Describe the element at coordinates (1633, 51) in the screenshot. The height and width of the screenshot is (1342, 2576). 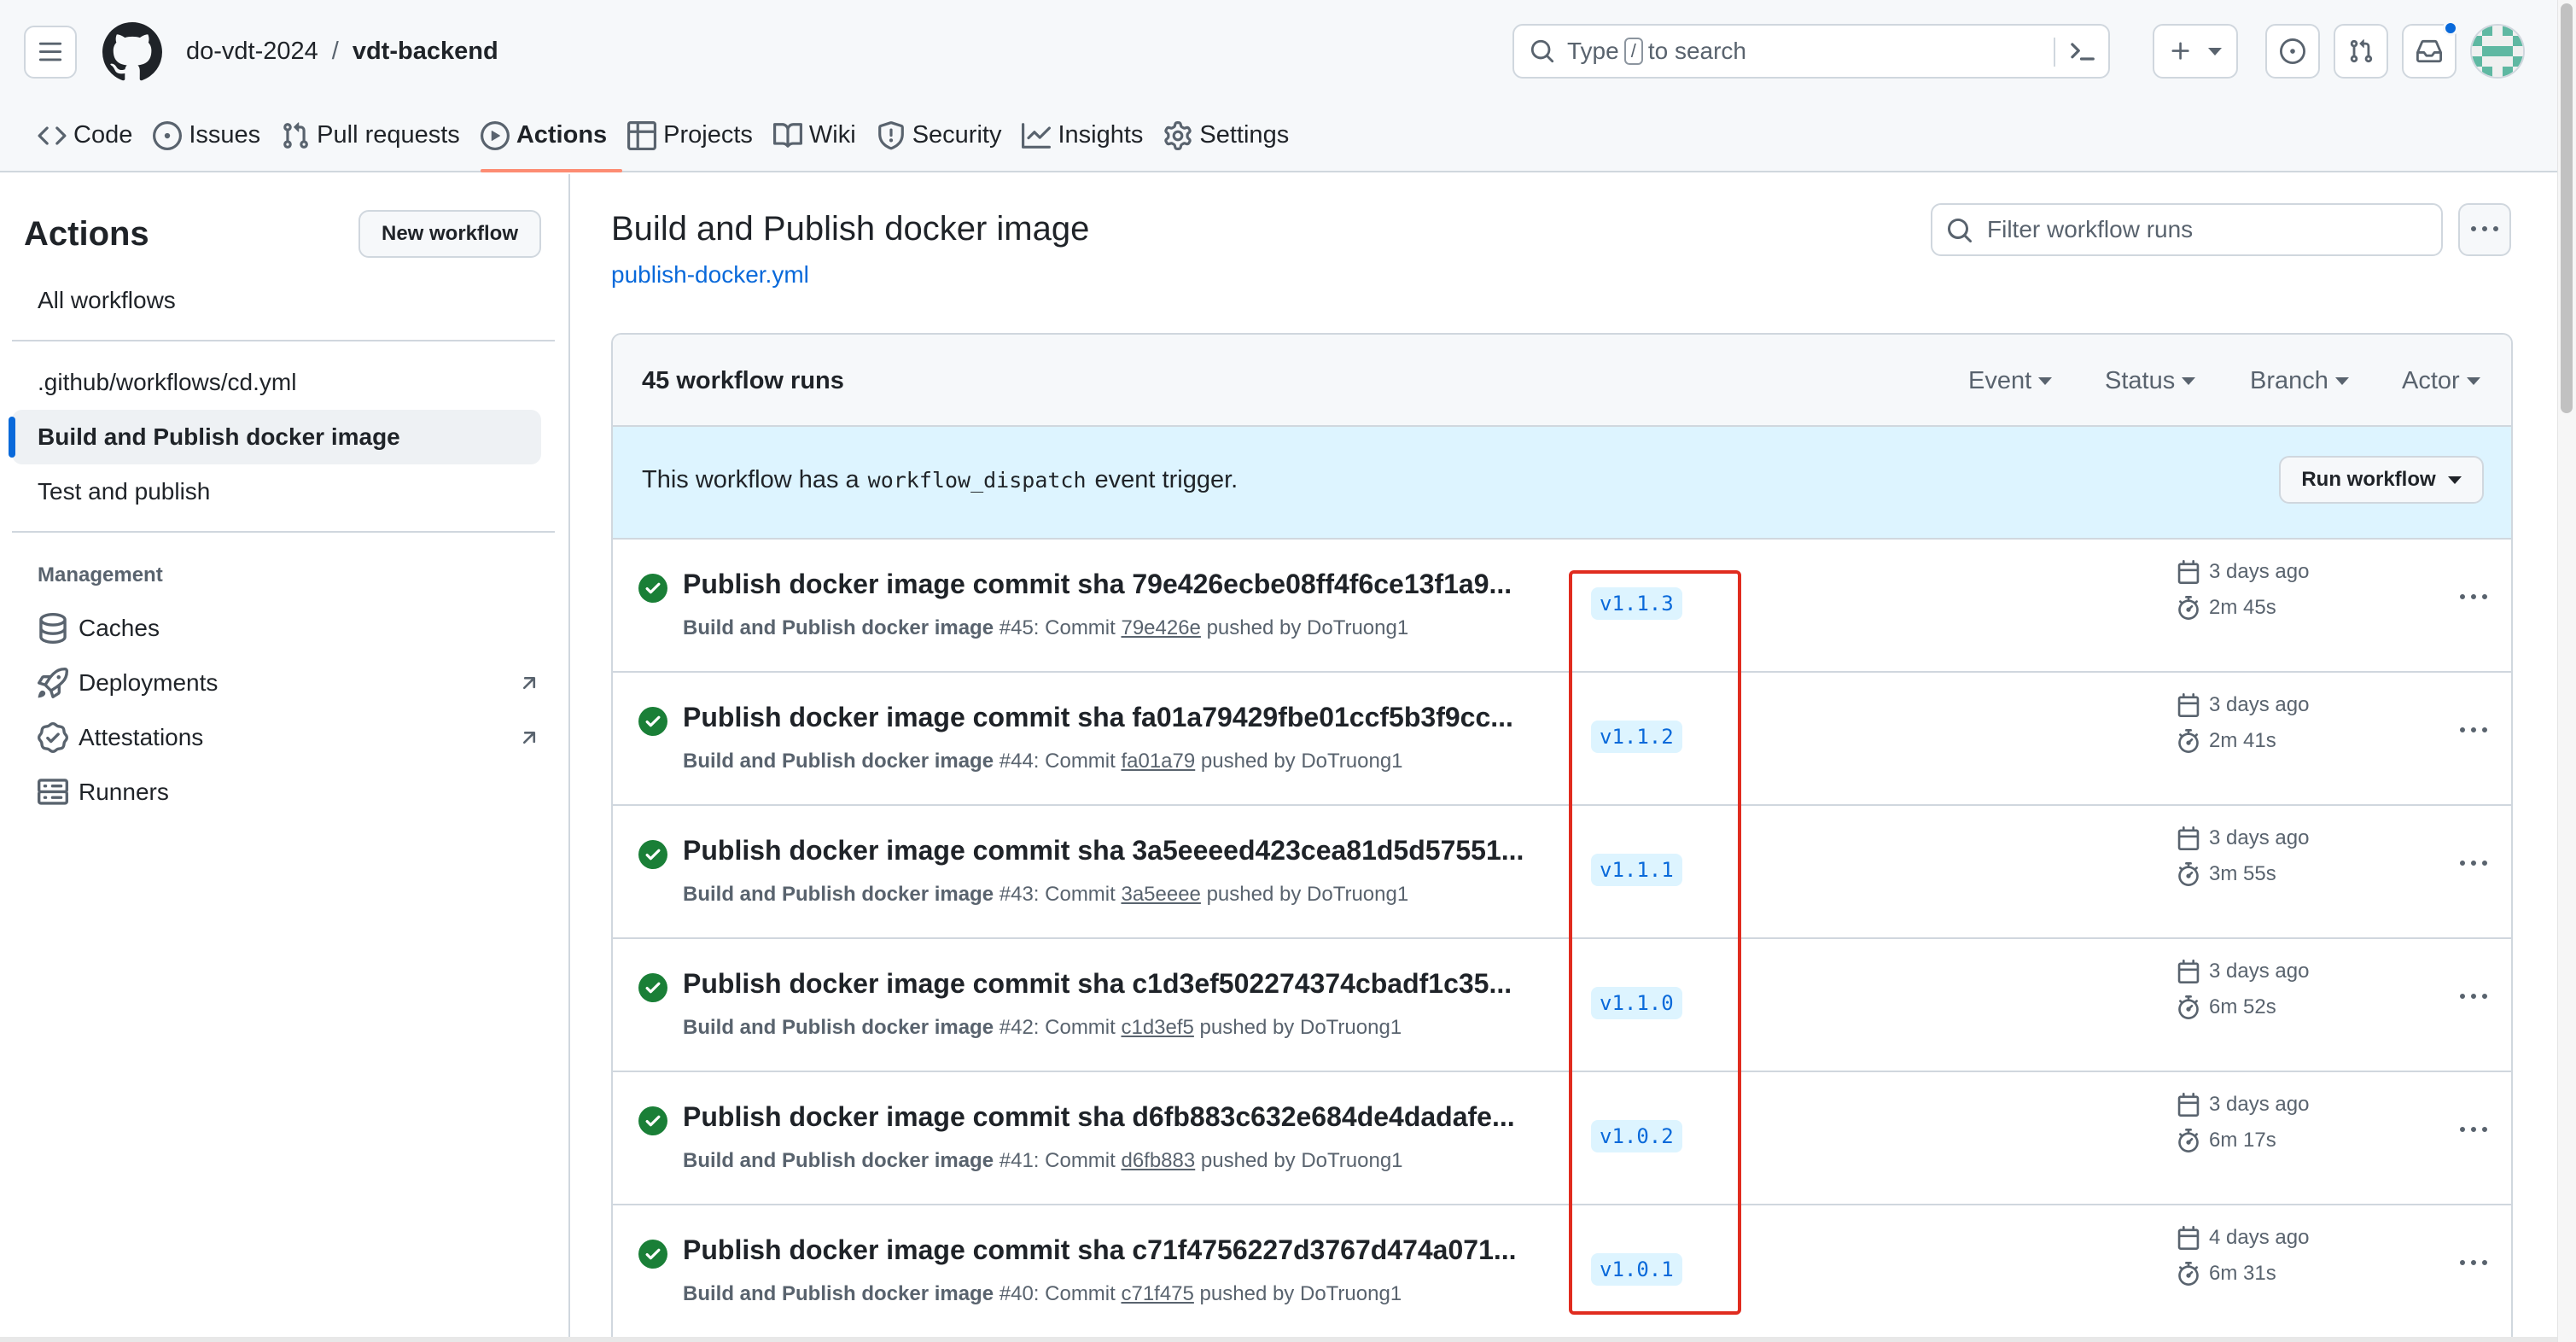
I see `search-shortcut-key: /` at that location.